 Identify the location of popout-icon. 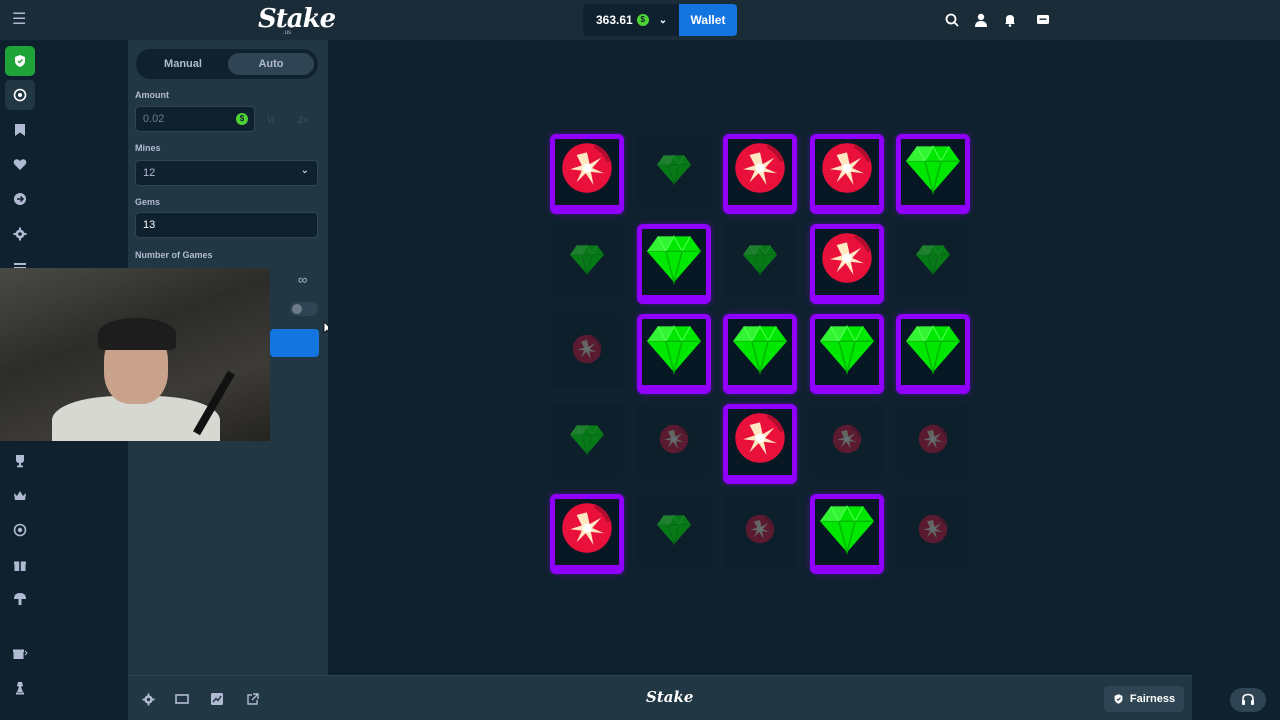
(252, 699).